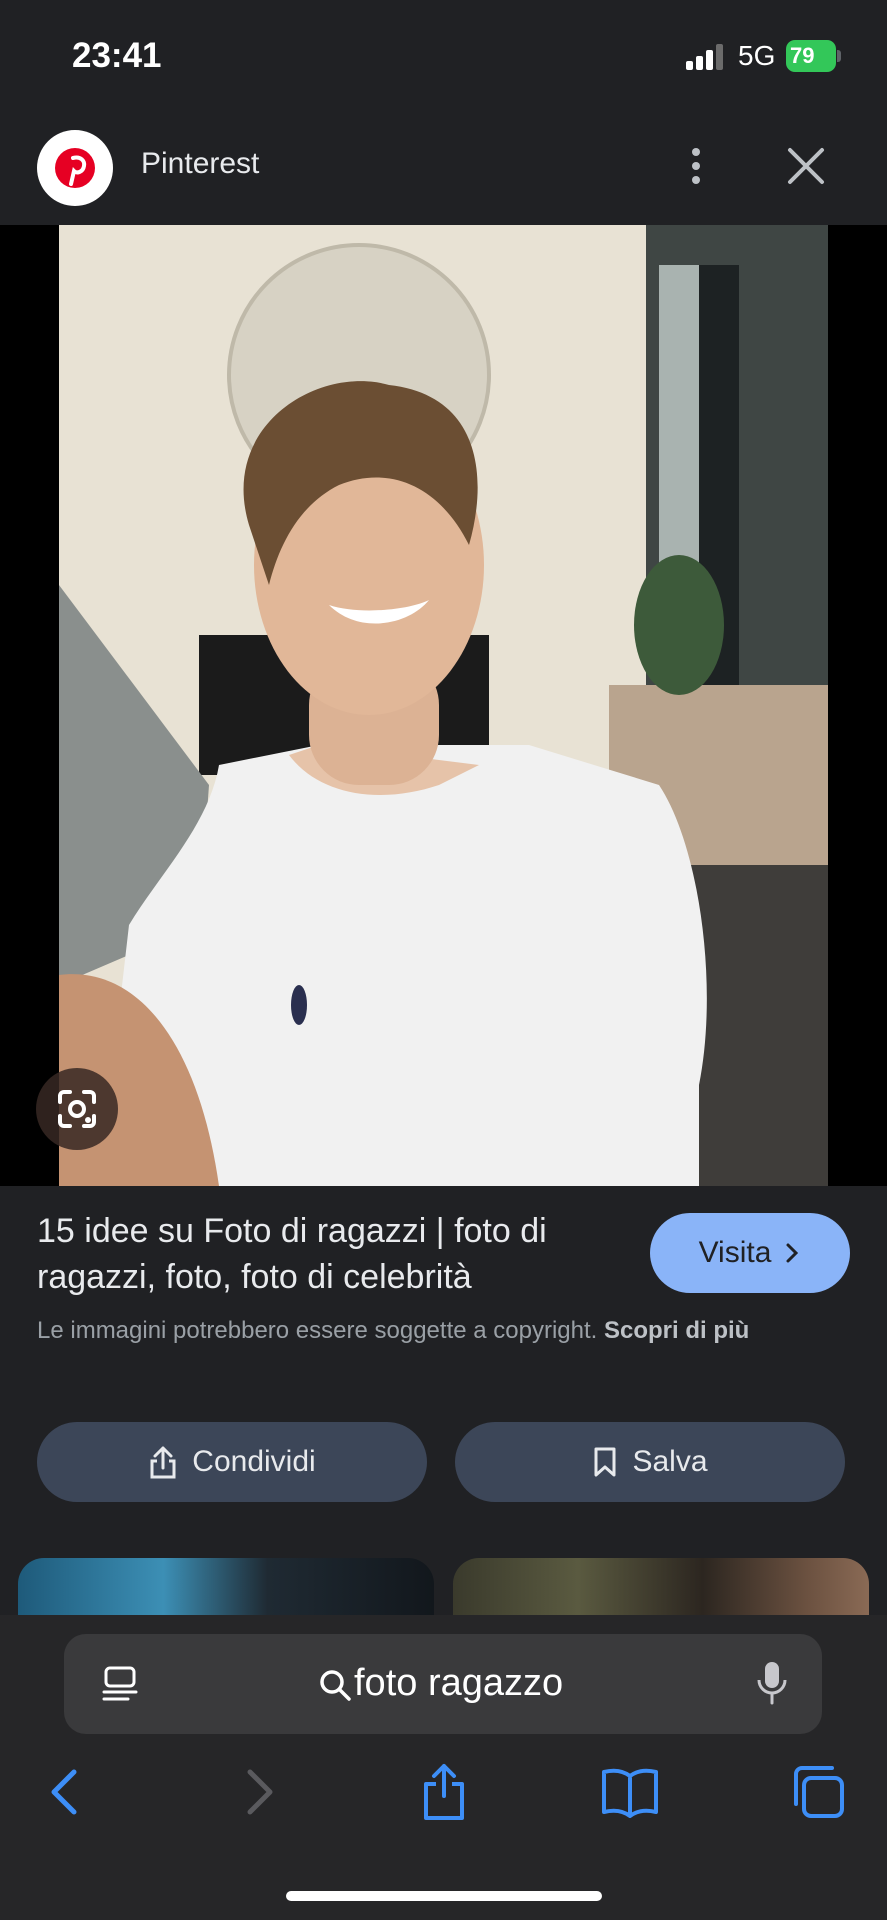 This screenshot has width=887, height=1920. Describe the element at coordinates (792, 1253) in the screenshot. I see `chevron-right-icon` at that location.